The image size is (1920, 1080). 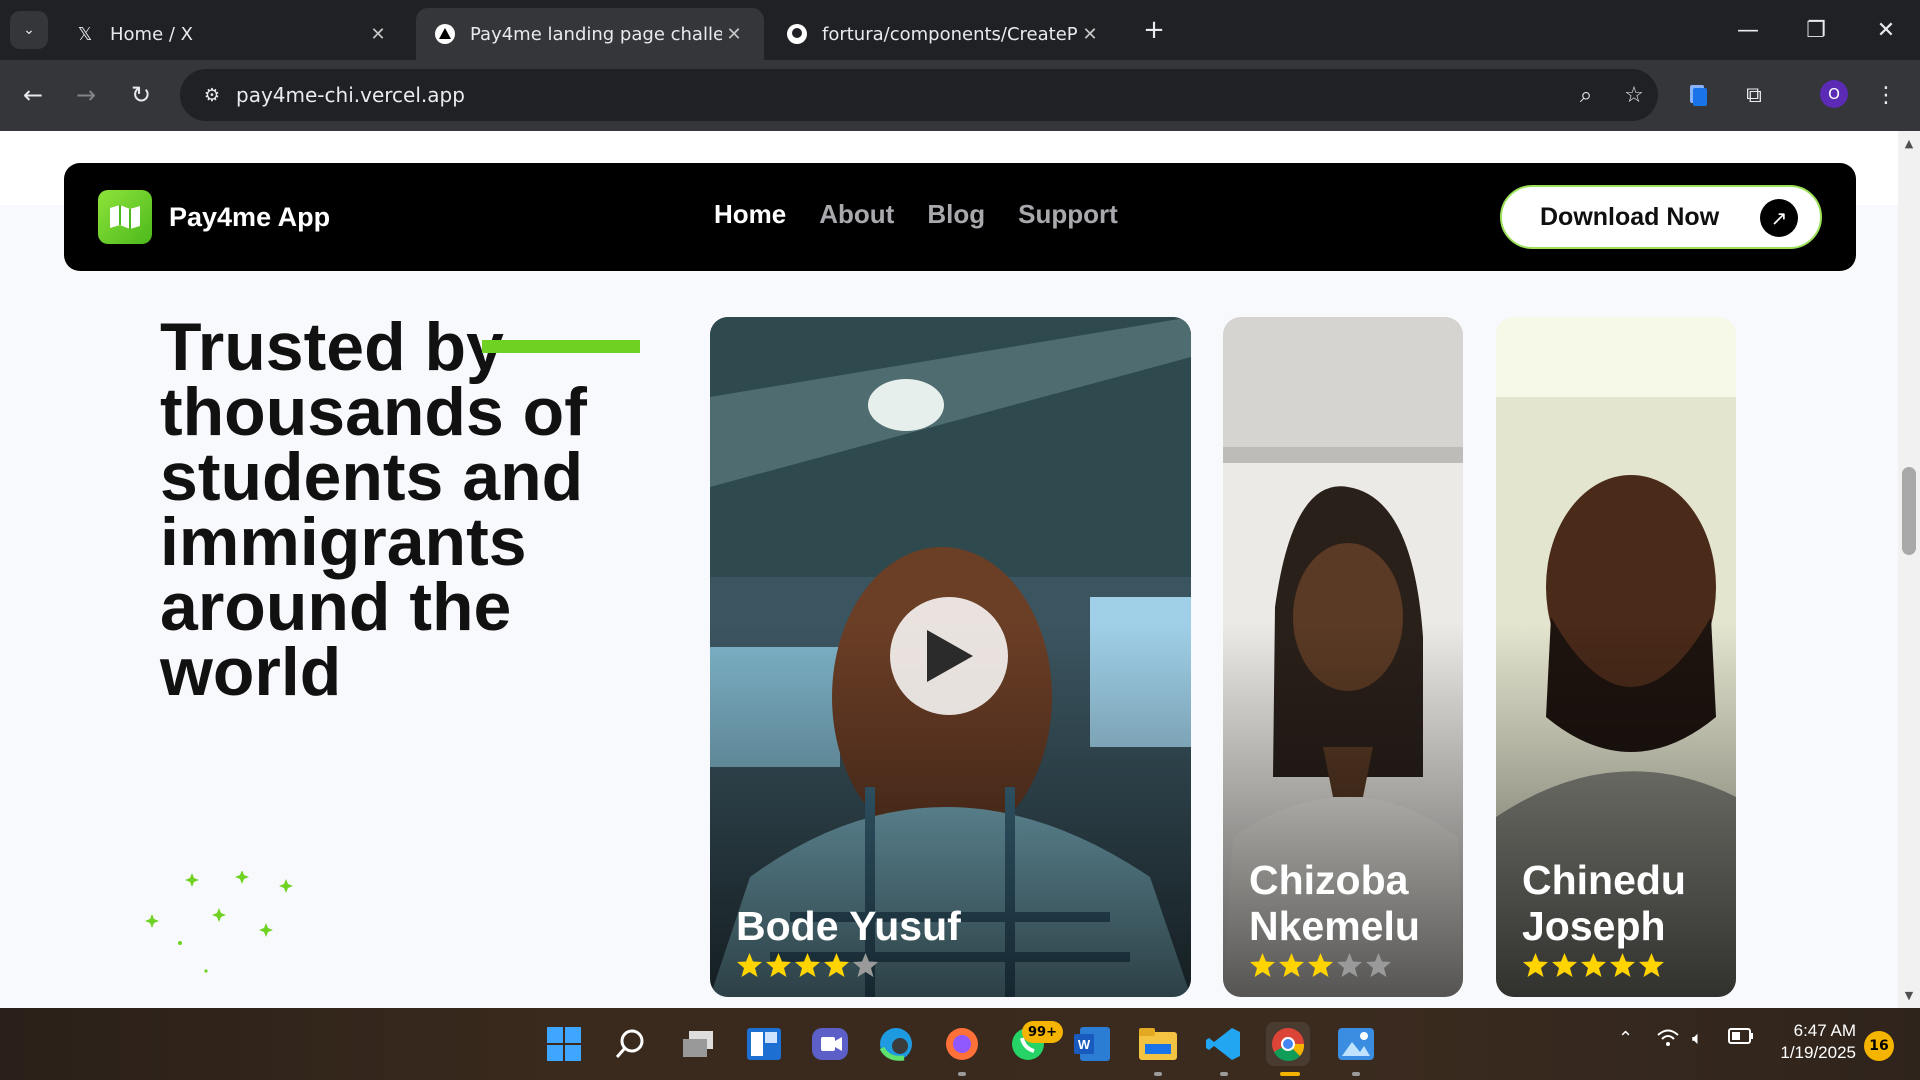 I want to click on tab-title: Home / X, so click(x=151, y=34).